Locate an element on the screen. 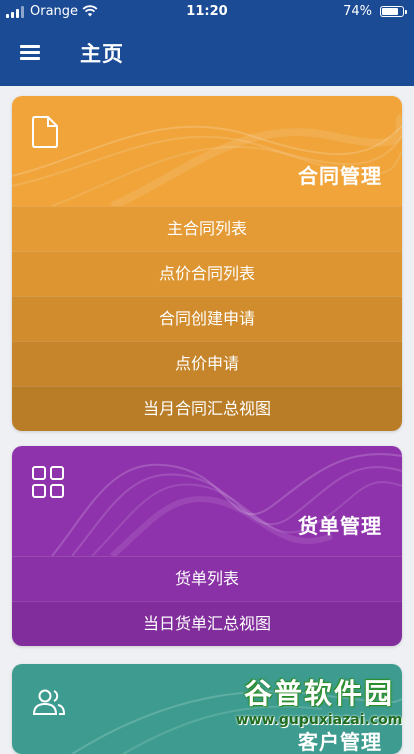 The image size is (414, 754). card-title: 货单管理 is located at coordinates (340, 526).